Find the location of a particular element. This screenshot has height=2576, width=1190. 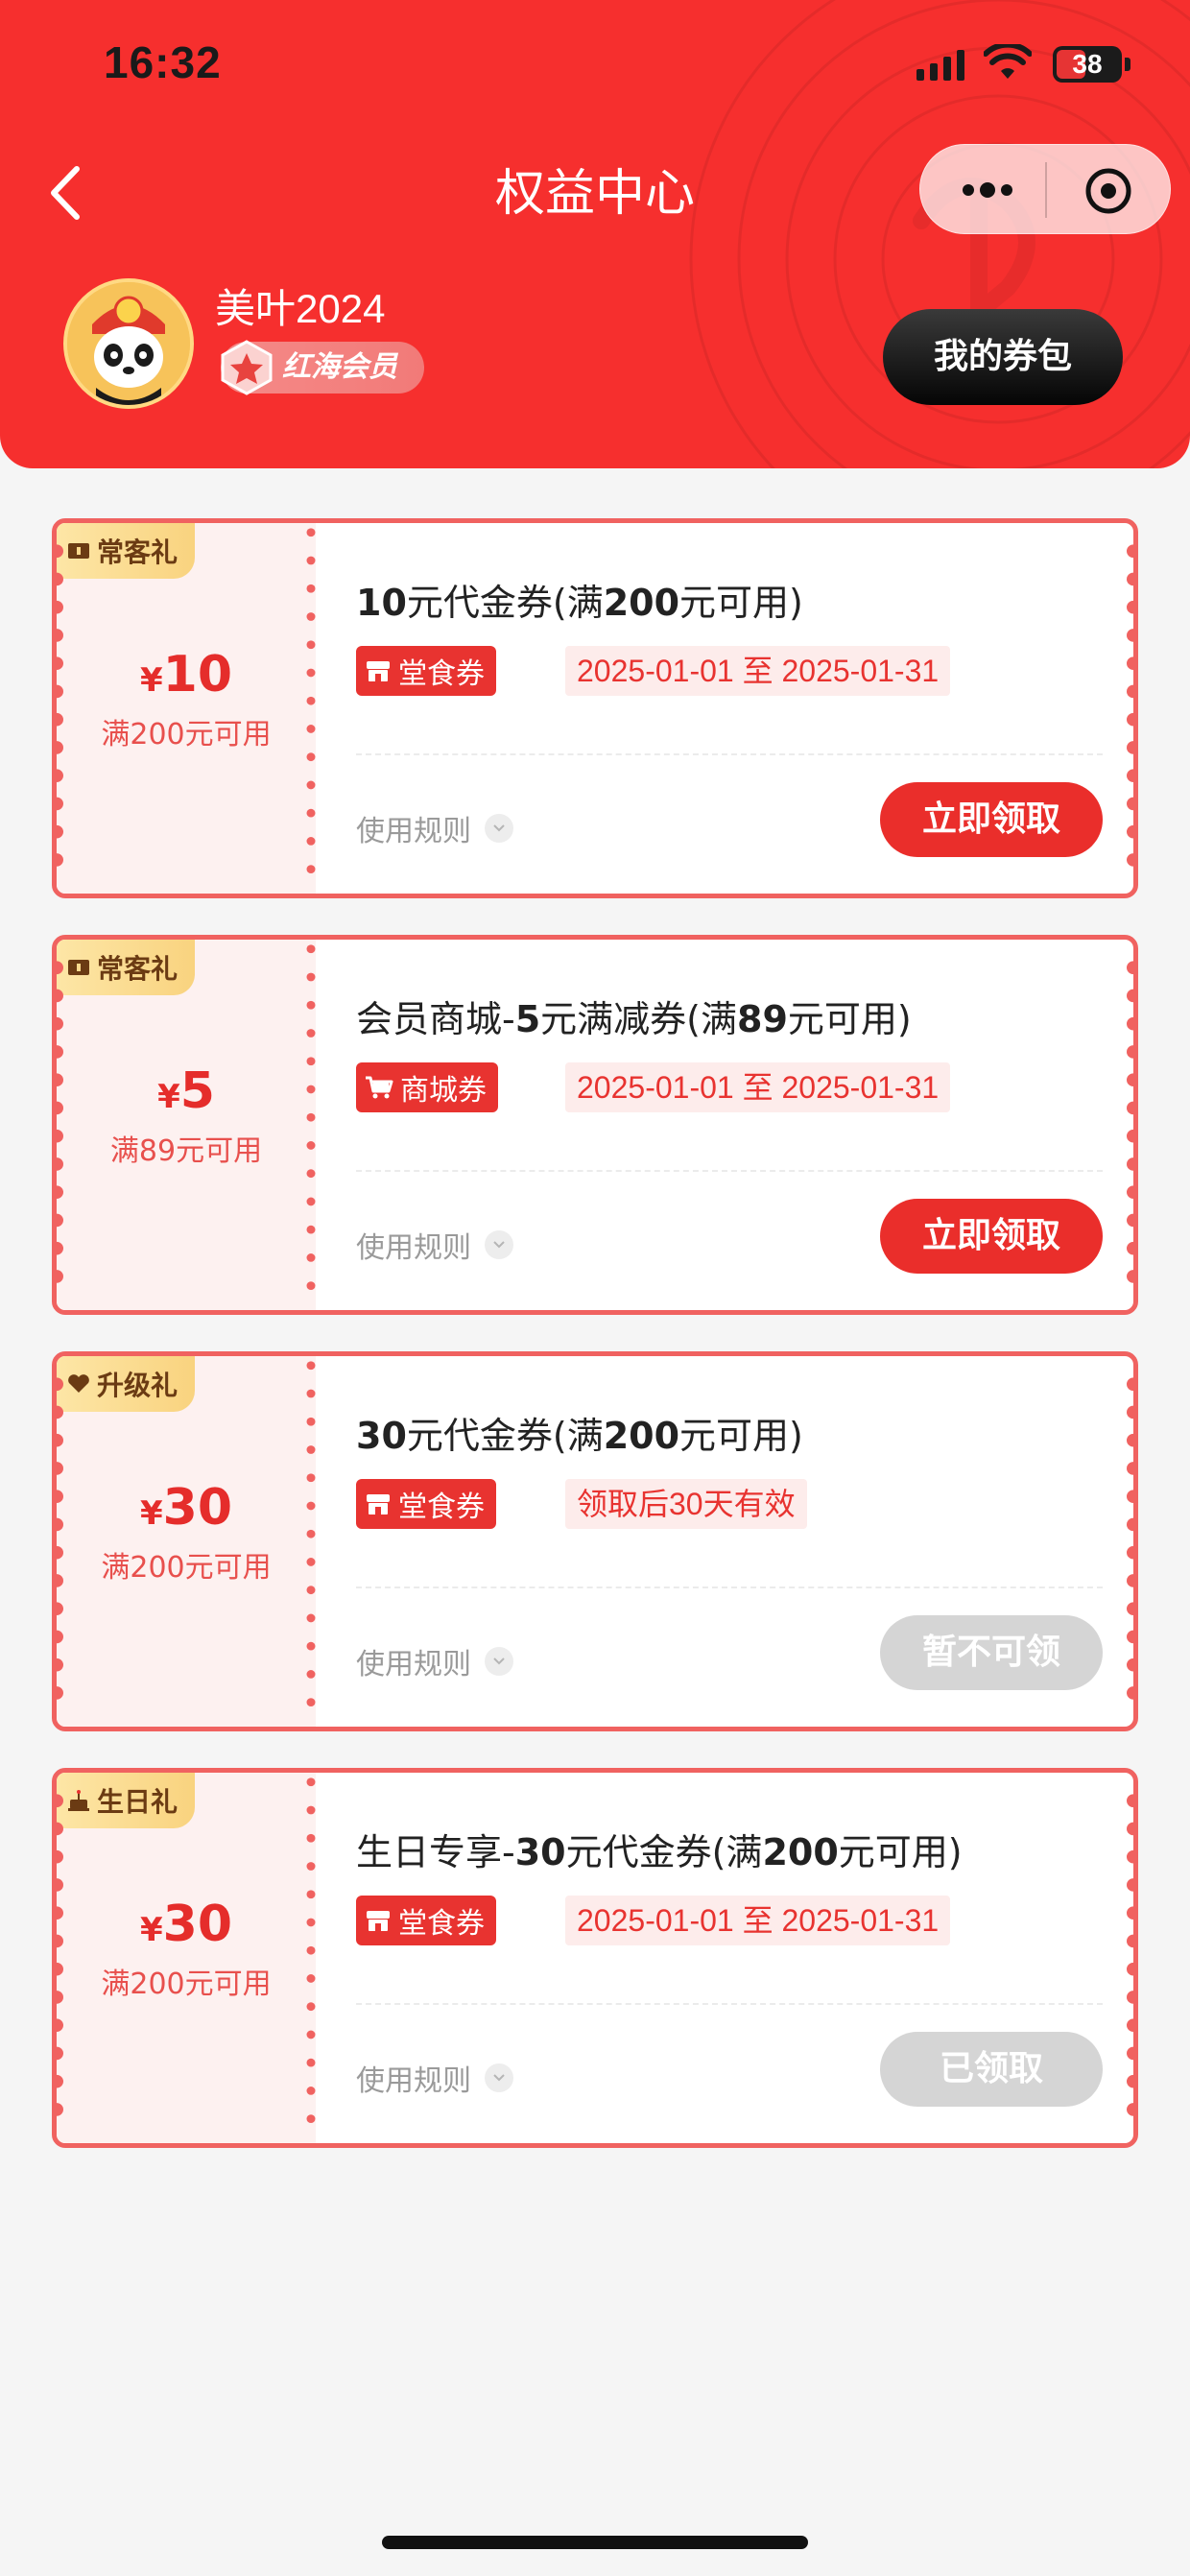

coupon-tag: 生日礼 is located at coordinates (127, 1800).